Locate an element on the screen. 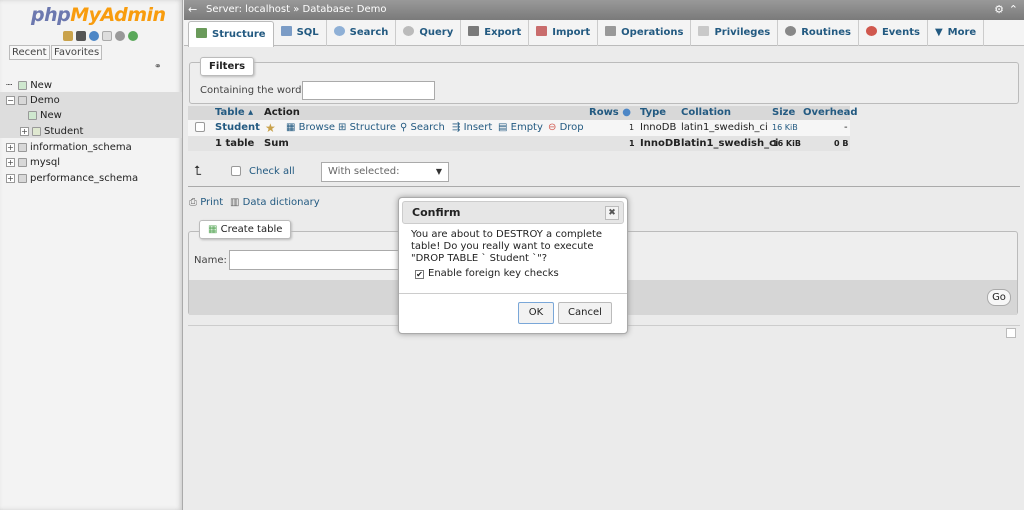 The width and height of the screenshot is (1024, 510). cancel-button: Cancel is located at coordinates (585, 313).